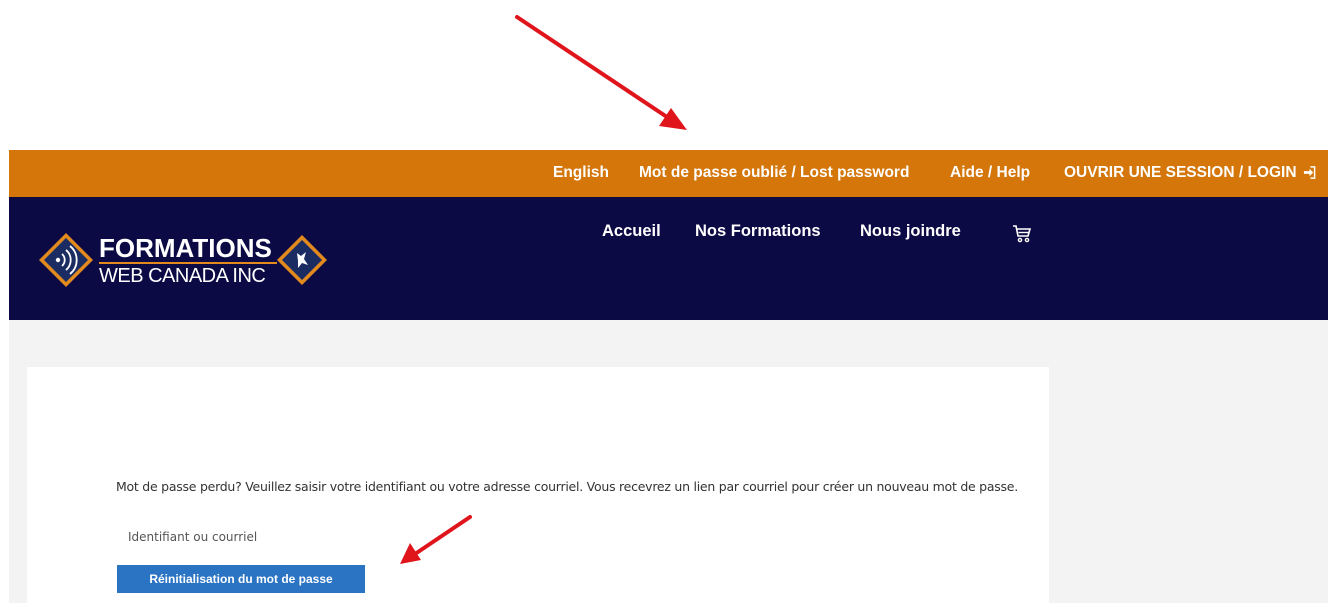  Describe the element at coordinates (182, 276) in the screenshot. I see `logo-line2: WEB CANADA INC` at that location.